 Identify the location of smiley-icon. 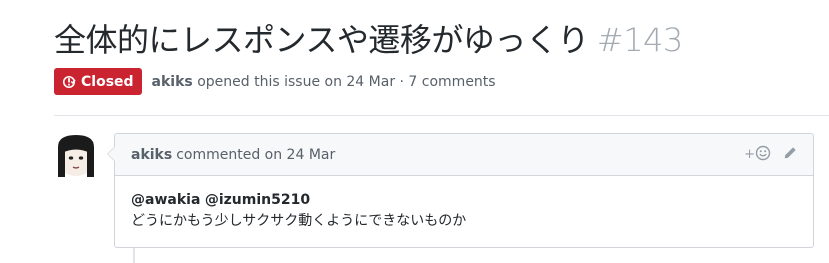
(763, 155).